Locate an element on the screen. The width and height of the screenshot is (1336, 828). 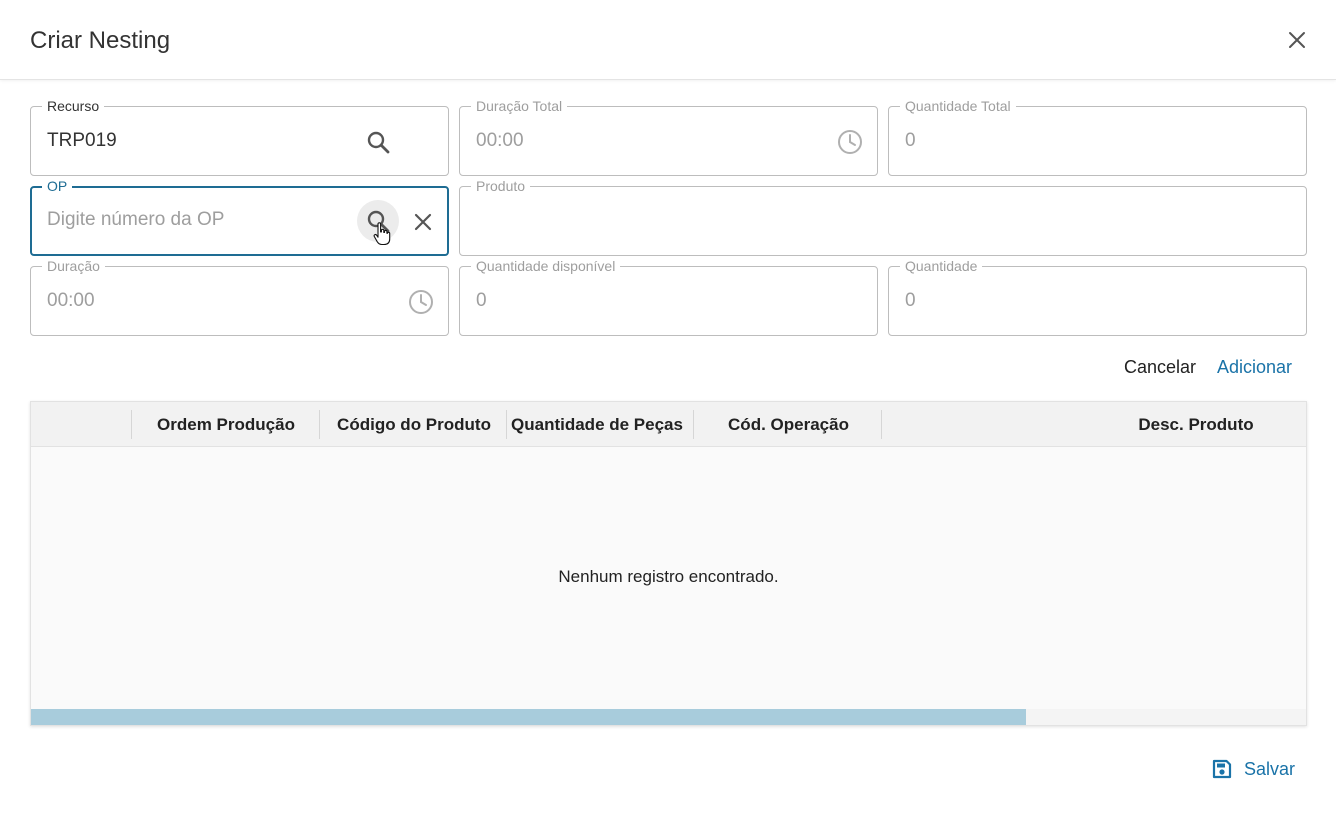
duracao-clock is located at coordinates (421, 304).